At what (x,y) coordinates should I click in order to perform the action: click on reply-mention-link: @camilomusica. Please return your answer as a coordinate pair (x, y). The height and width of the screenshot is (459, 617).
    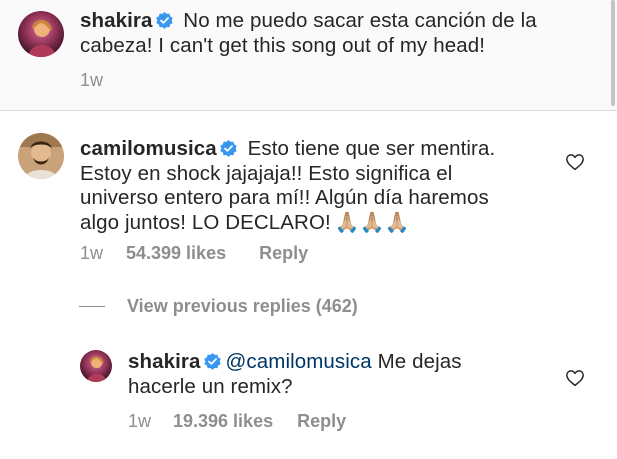
    Looking at the image, I should click on (299, 361).